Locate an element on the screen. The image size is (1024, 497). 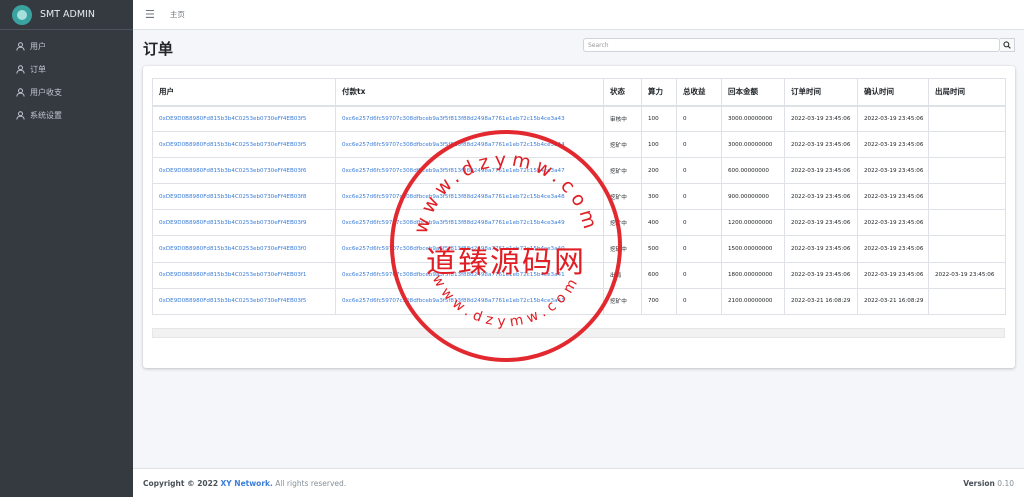
payback-cell: 1200.00000000 is located at coordinates (753, 223).